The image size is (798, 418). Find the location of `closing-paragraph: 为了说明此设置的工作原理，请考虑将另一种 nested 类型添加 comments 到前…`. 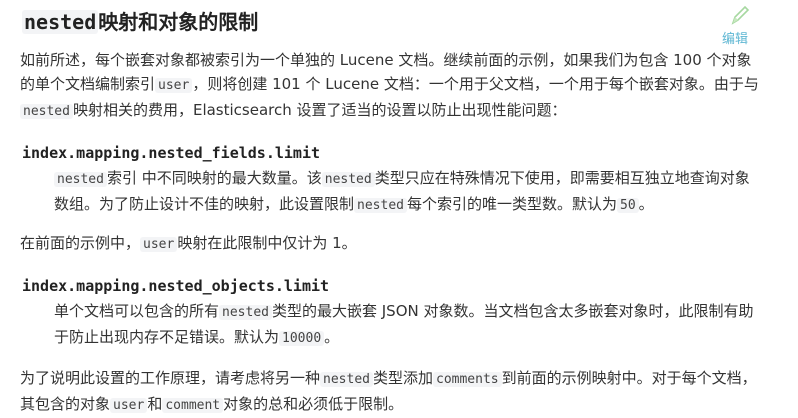

closing-paragraph: 为了说明此设置的工作原理，请考虑将另一种 nested 类型添加 comments 到前… is located at coordinates (390, 392).